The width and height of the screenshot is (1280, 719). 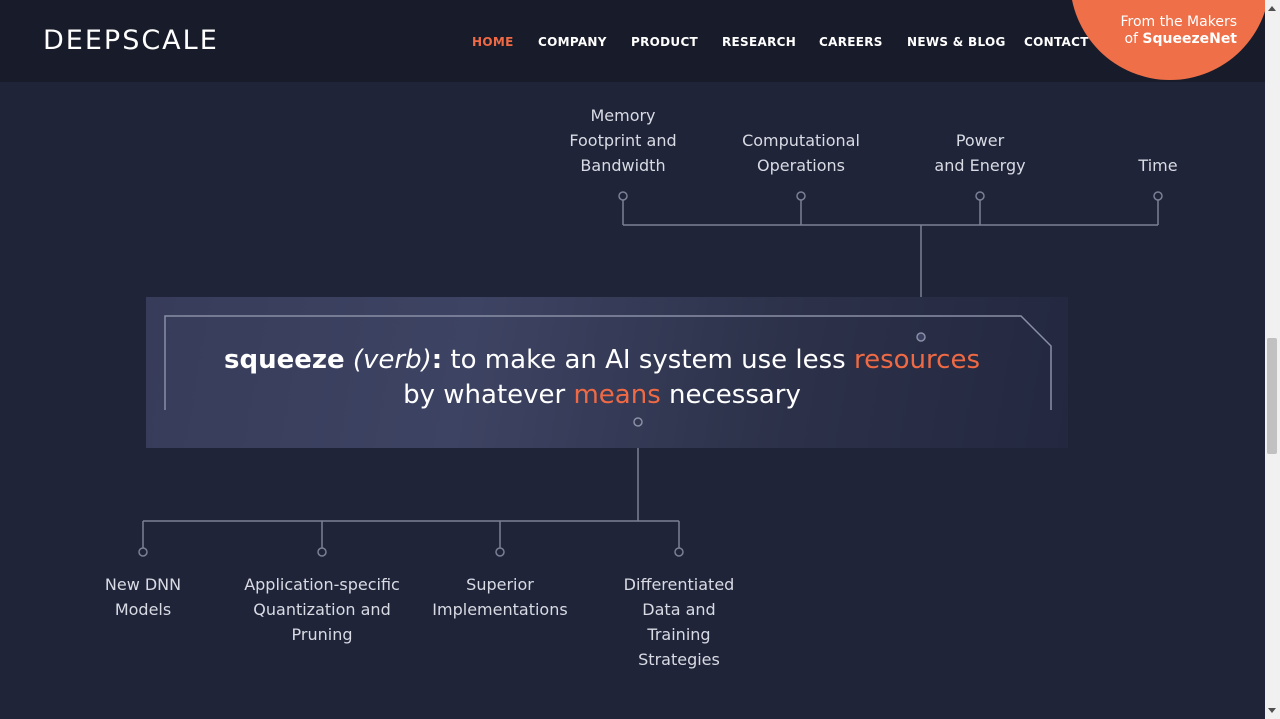 I want to click on definition-accent-resources: resources, so click(x=916, y=360).